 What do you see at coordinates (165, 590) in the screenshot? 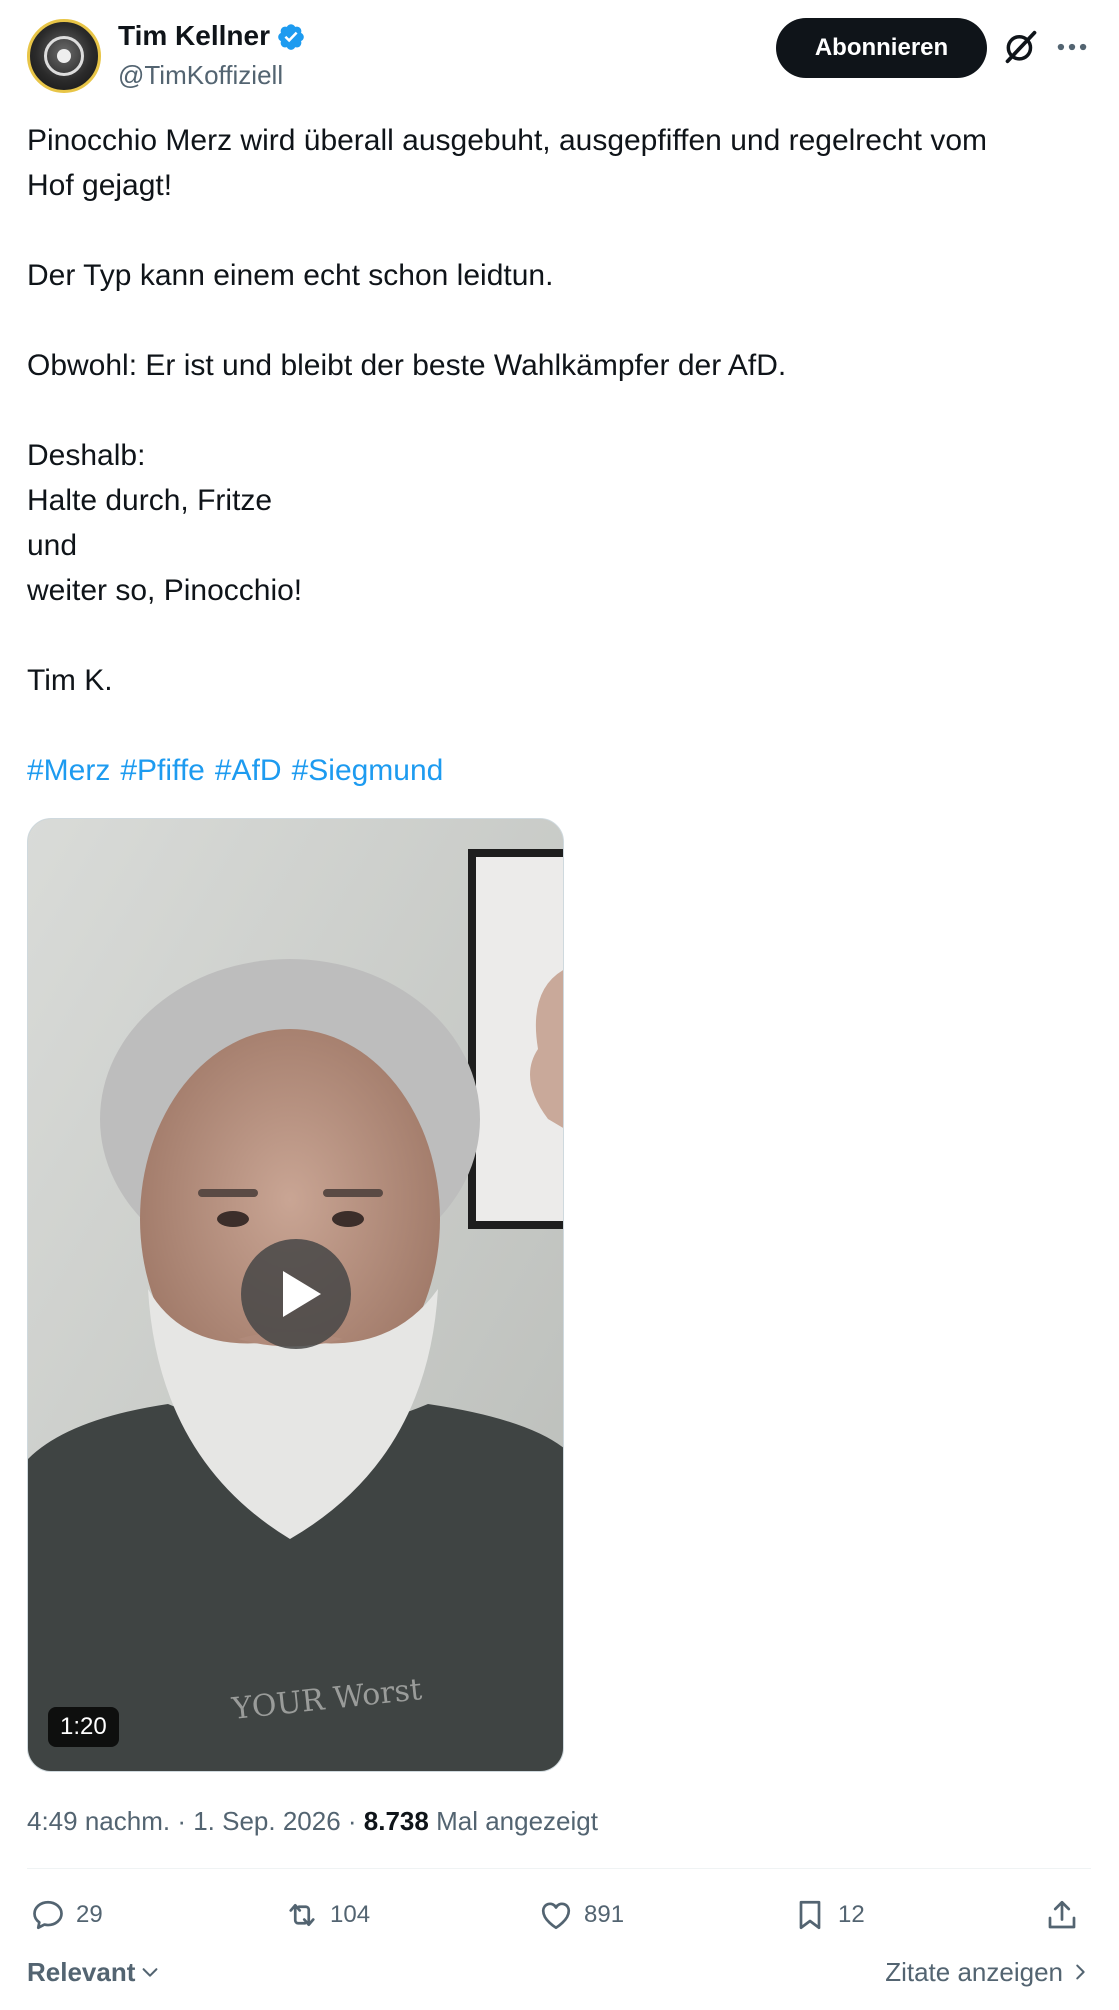
I see `tweet-line: weiter so, Pinocchio!` at bounding box center [165, 590].